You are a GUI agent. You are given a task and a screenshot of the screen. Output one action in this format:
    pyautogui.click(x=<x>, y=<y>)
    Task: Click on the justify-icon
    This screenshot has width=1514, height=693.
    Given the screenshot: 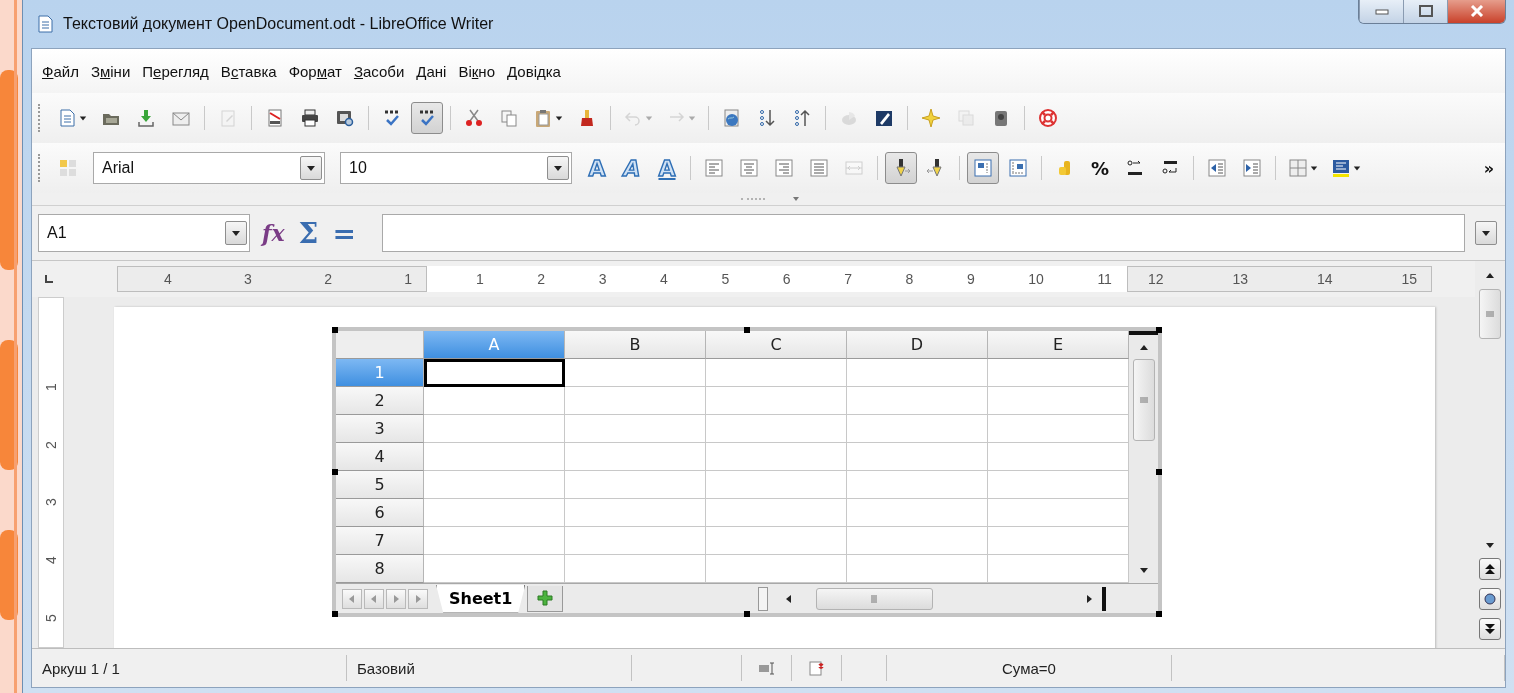 What is the action you would take?
    pyautogui.click(x=819, y=168)
    